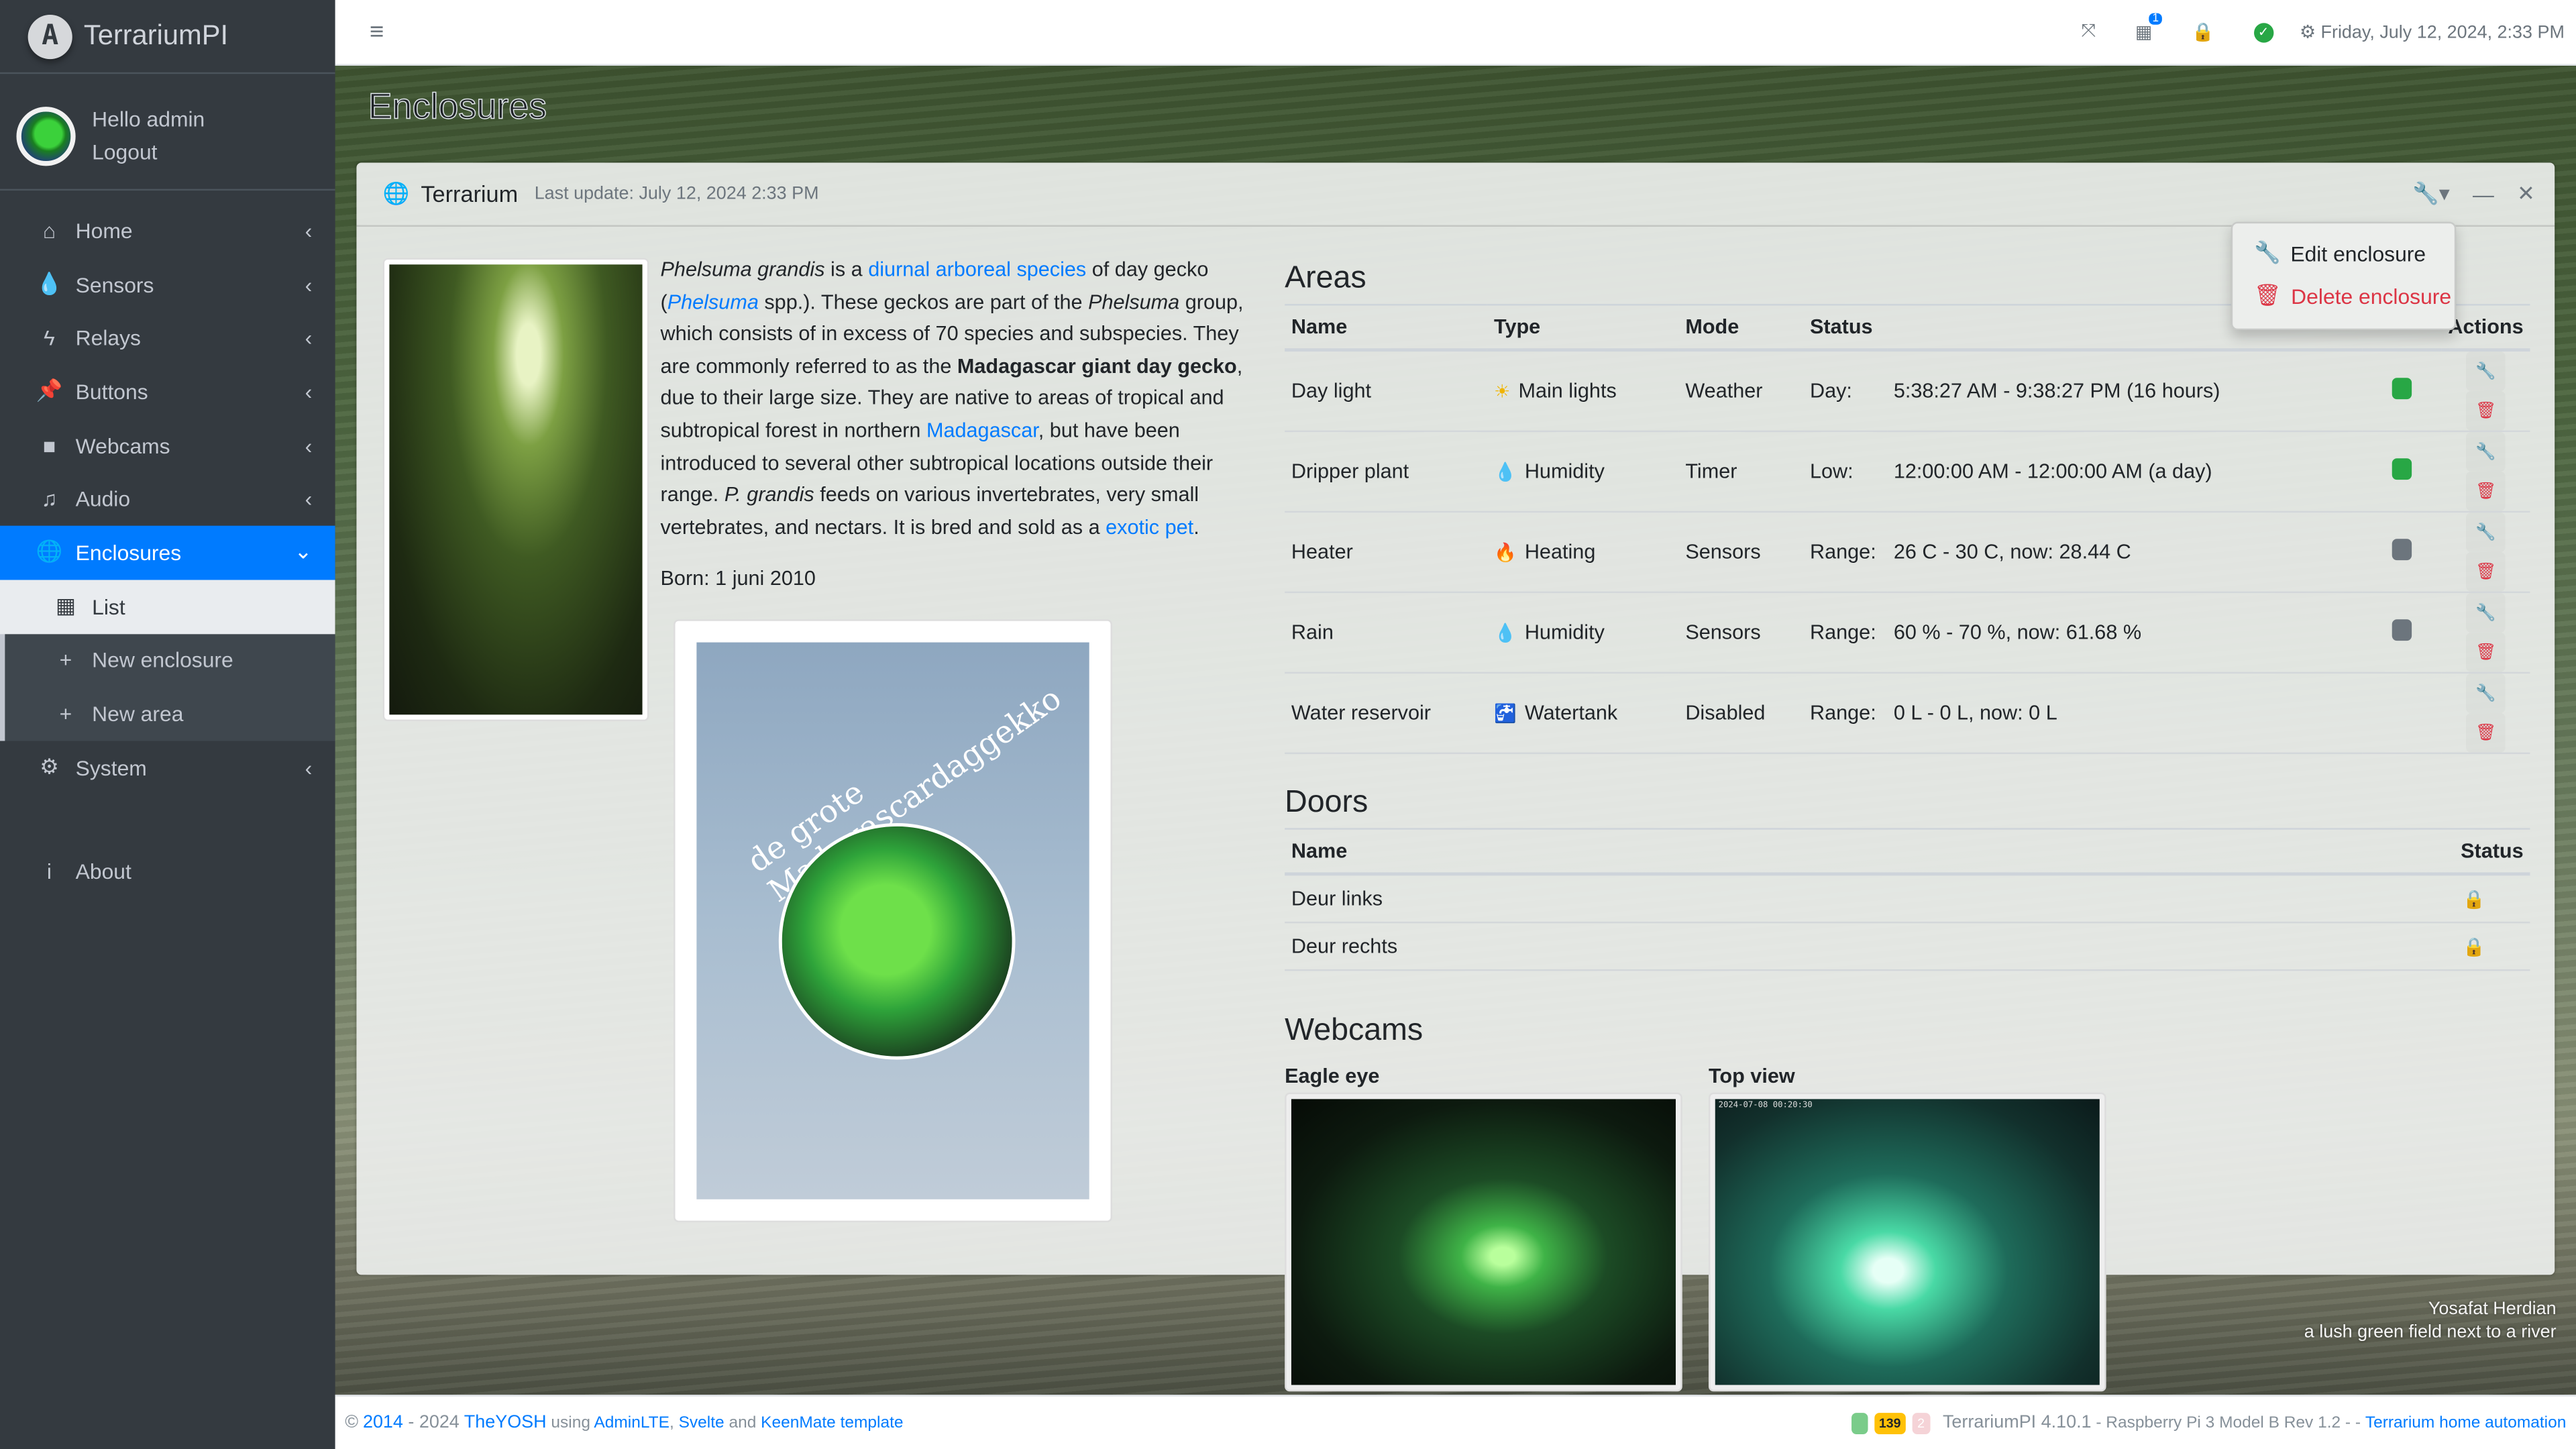 The image size is (2576, 1449). I want to click on keenmate-link: KeenMate template, so click(832, 1424).